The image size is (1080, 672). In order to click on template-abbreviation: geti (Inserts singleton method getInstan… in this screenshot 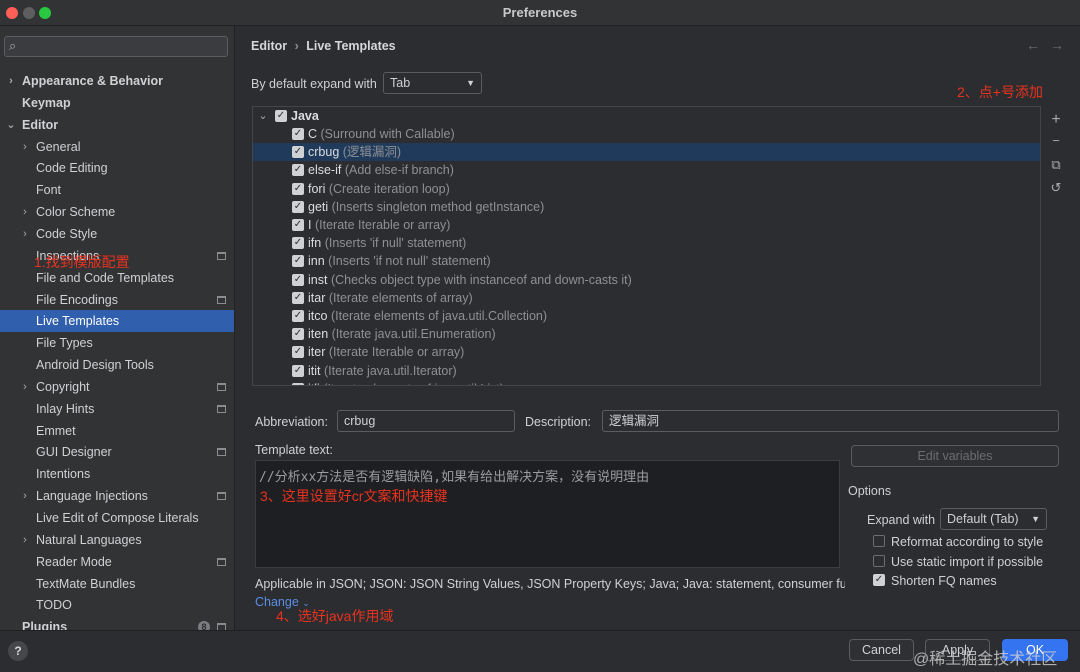, I will do `click(426, 207)`.